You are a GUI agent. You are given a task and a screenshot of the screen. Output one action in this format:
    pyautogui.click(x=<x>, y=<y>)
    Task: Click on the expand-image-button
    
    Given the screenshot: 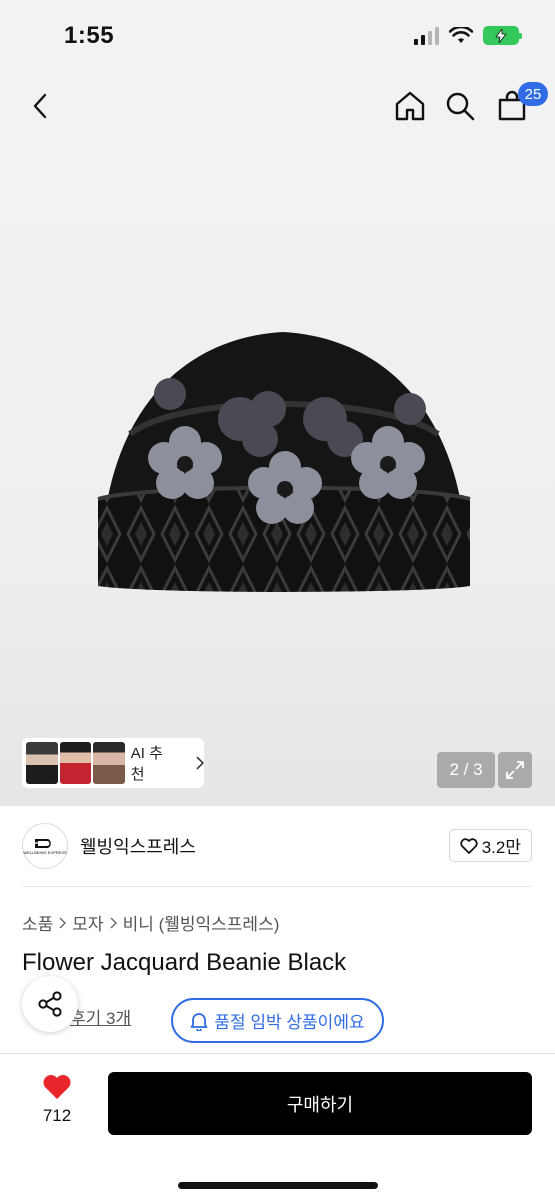 What is the action you would take?
    pyautogui.click(x=515, y=770)
    